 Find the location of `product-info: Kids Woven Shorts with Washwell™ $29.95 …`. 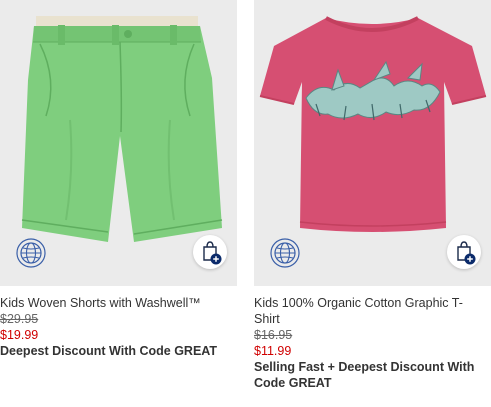

product-info: Kids Woven Shorts with Washwell™ $29.95 … is located at coordinates (118, 327).